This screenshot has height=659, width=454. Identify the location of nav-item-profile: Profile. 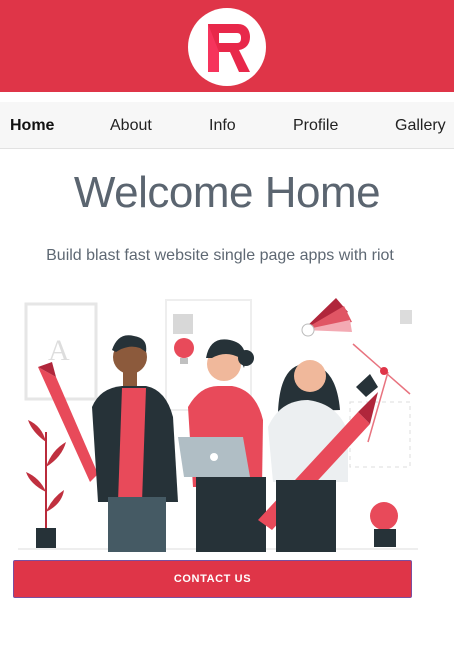
(315, 125).